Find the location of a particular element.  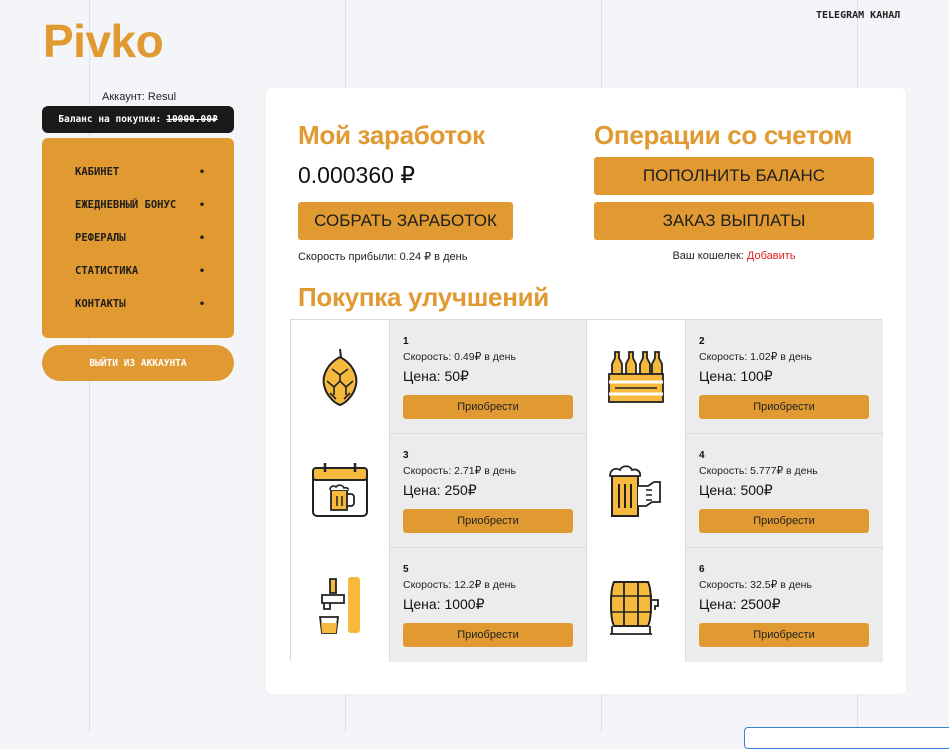

menu-item-daily-bonus: ЕЖЕДНЕВНЫЙ БОНУС • is located at coordinates (140, 205).